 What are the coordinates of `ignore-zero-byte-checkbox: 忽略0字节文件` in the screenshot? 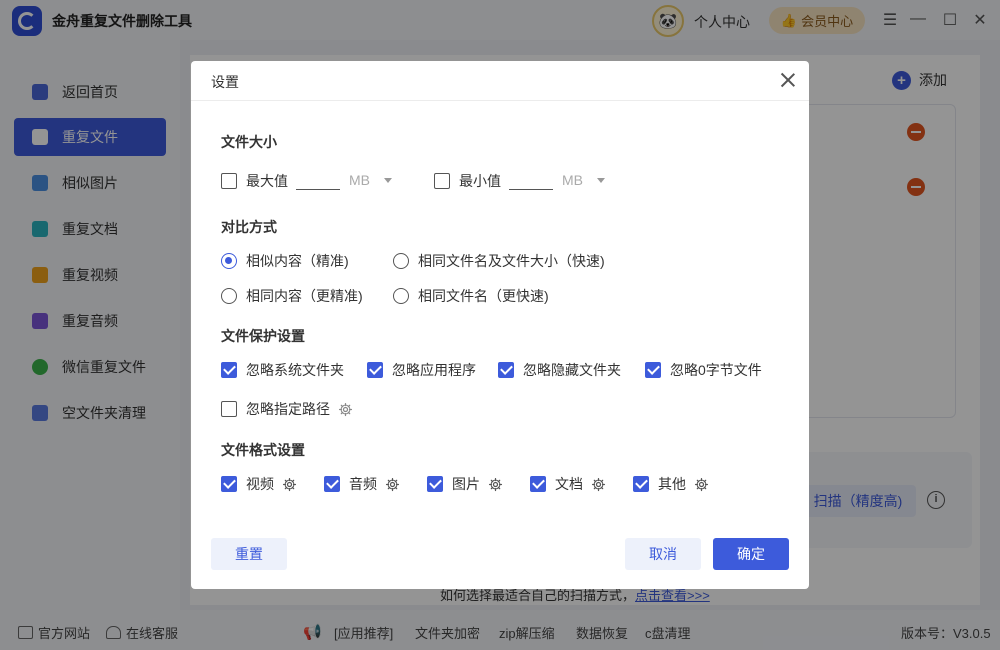 It's located at (703, 370).